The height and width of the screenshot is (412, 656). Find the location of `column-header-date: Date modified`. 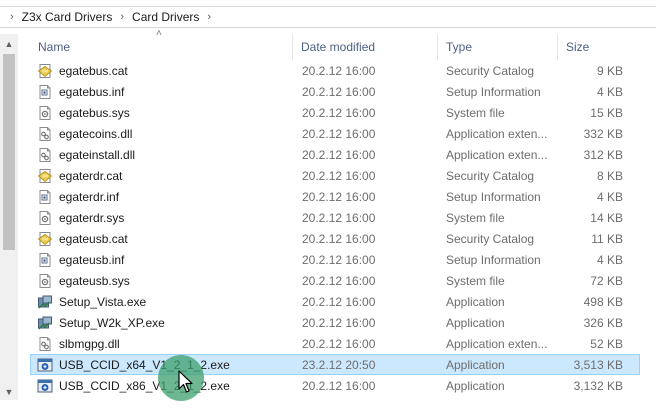

column-header-date: Date modified is located at coordinates (364, 47).